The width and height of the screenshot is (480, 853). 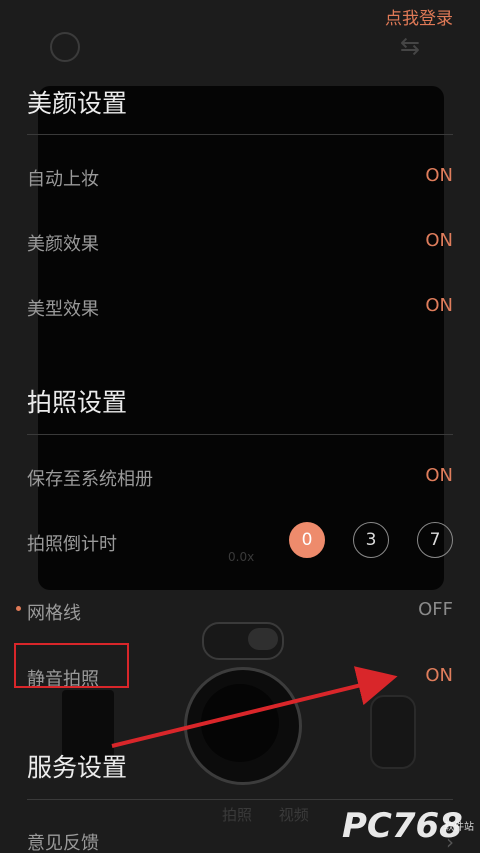 What do you see at coordinates (459, 827) in the screenshot?
I see `watermark-sub: 软件站` at bounding box center [459, 827].